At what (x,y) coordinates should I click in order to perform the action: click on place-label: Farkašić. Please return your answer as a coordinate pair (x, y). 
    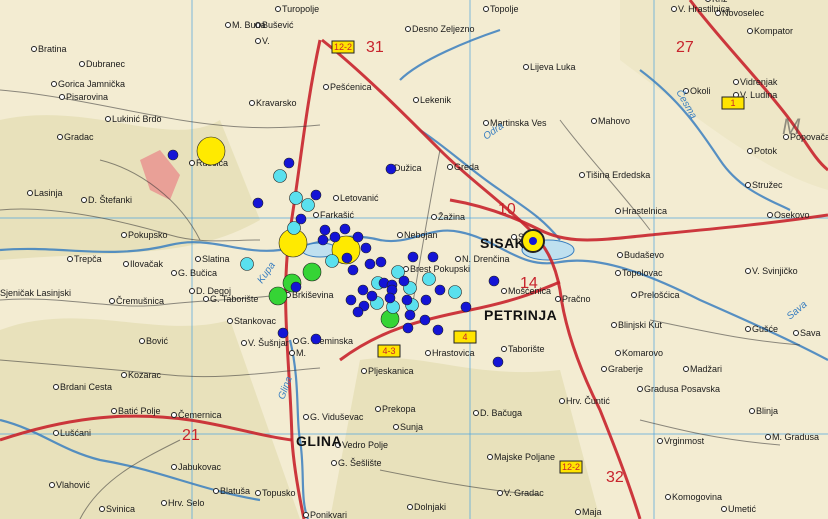
    Looking at the image, I should click on (337, 215).